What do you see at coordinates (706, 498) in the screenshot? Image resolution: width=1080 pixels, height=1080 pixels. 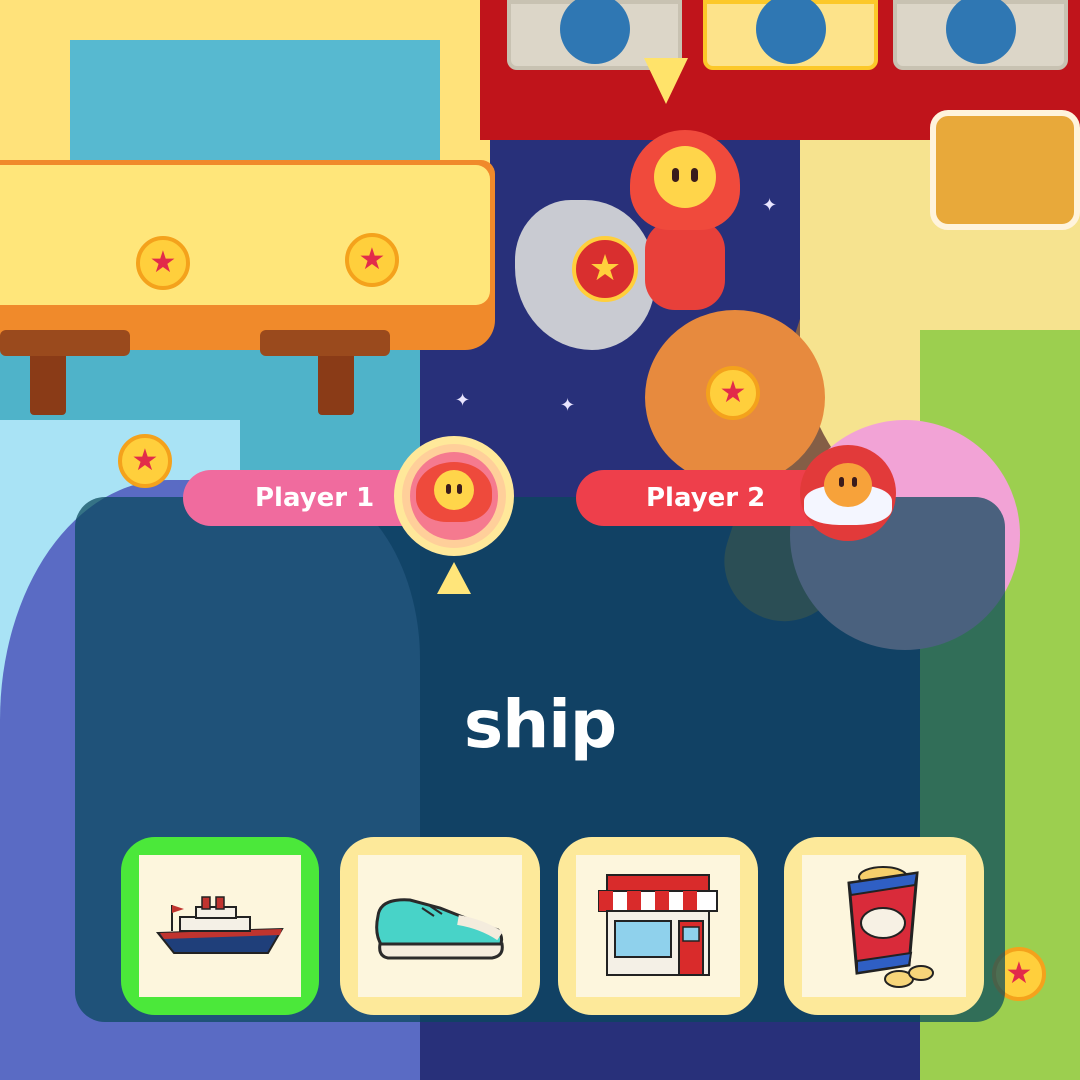 I see `player-2-label: Player 2` at bounding box center [706, 498].